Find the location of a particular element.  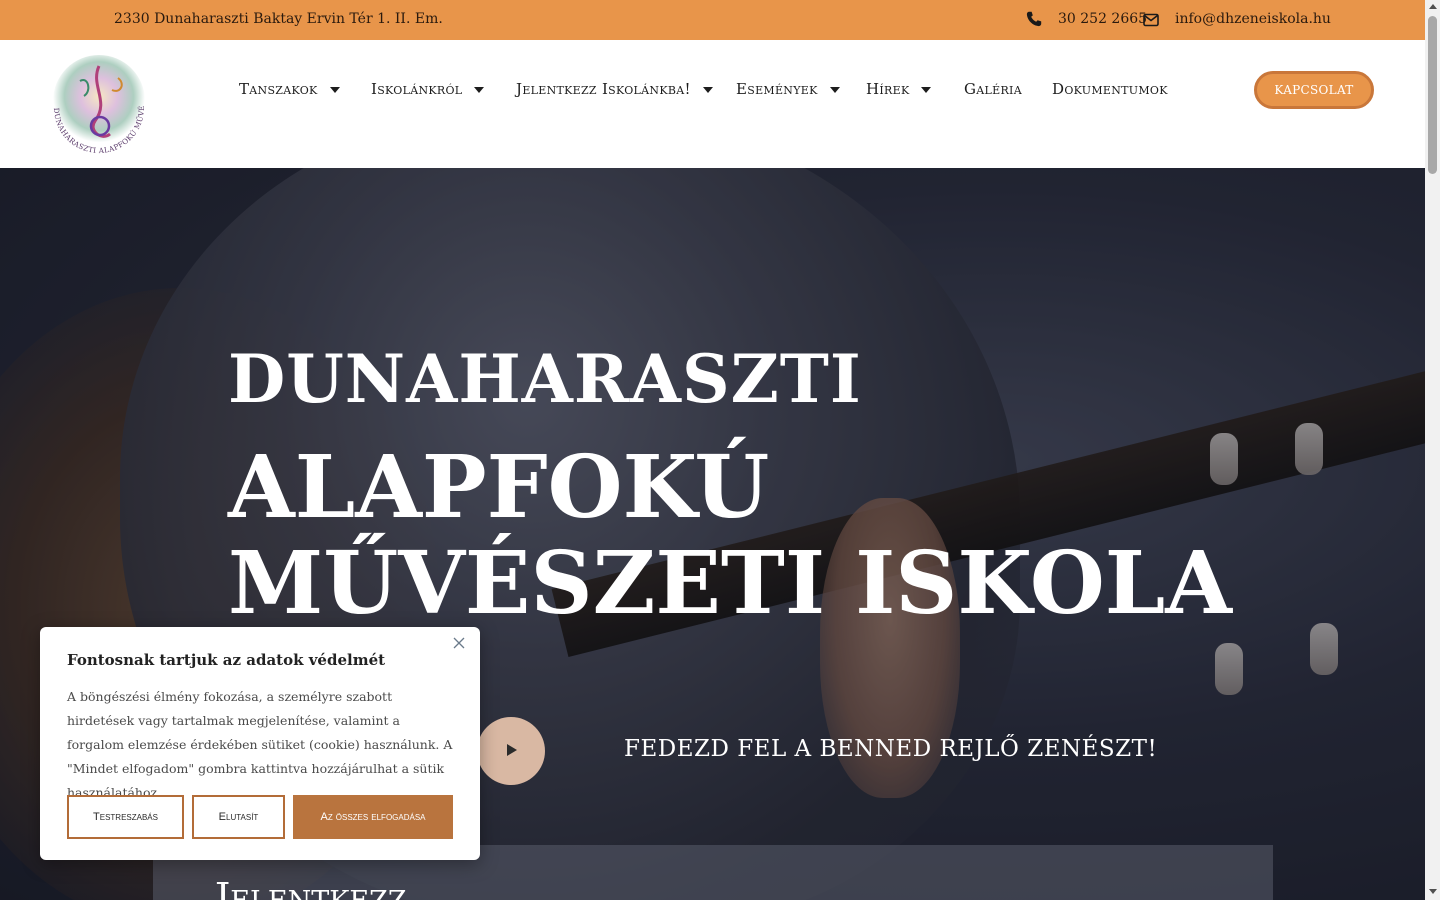

scroll-down-arrow-icon is located at coordinates (1433, 891).